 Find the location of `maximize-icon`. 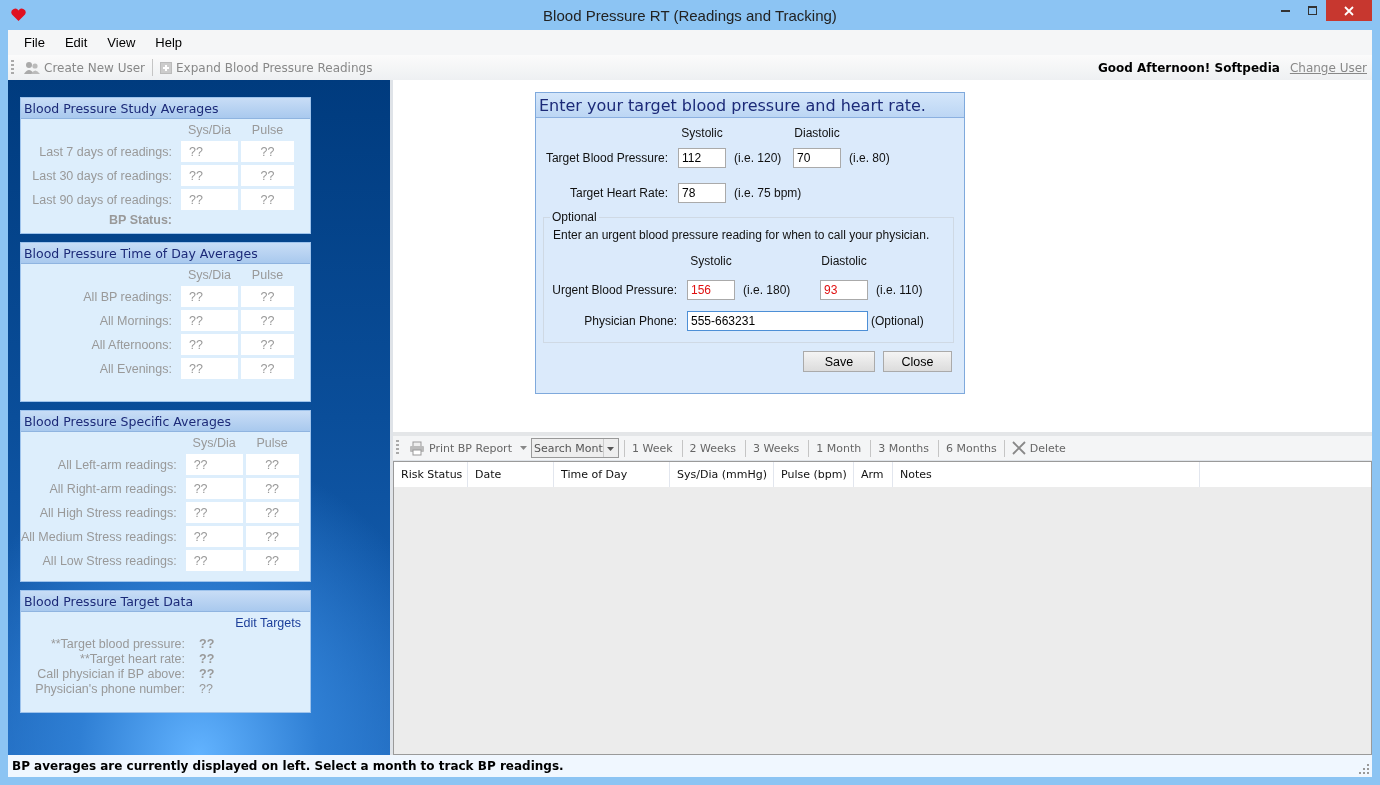

maximize-icon is located at coordinates (1312, 10).